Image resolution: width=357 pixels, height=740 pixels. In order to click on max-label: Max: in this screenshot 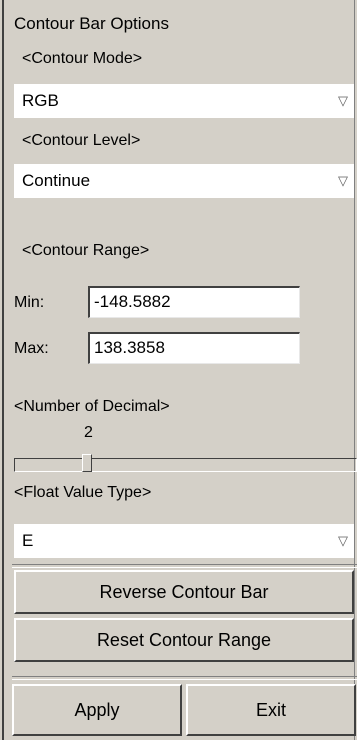, I will do `click(31, 348)`.